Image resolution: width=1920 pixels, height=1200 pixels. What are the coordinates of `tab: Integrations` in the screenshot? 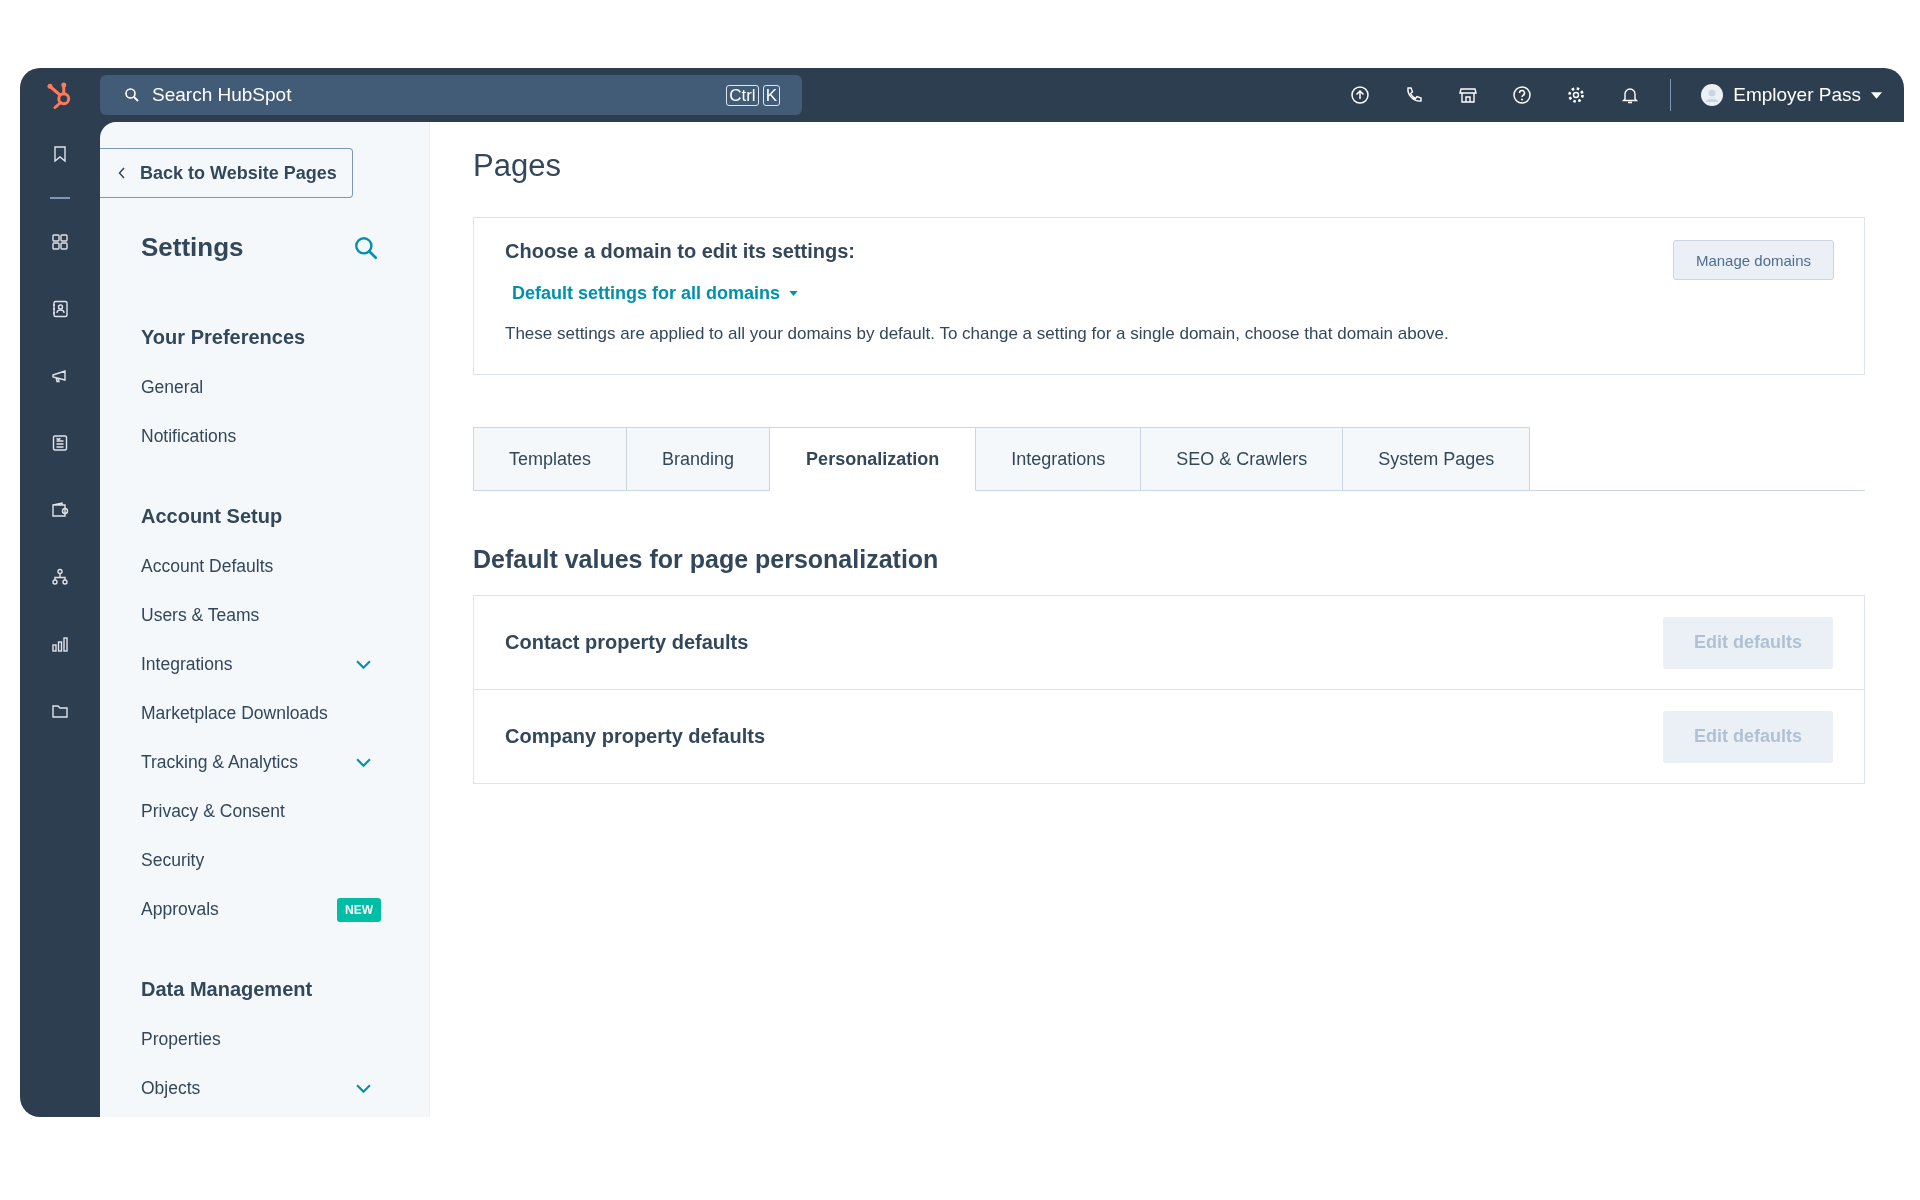 It's located at (1059, 459).